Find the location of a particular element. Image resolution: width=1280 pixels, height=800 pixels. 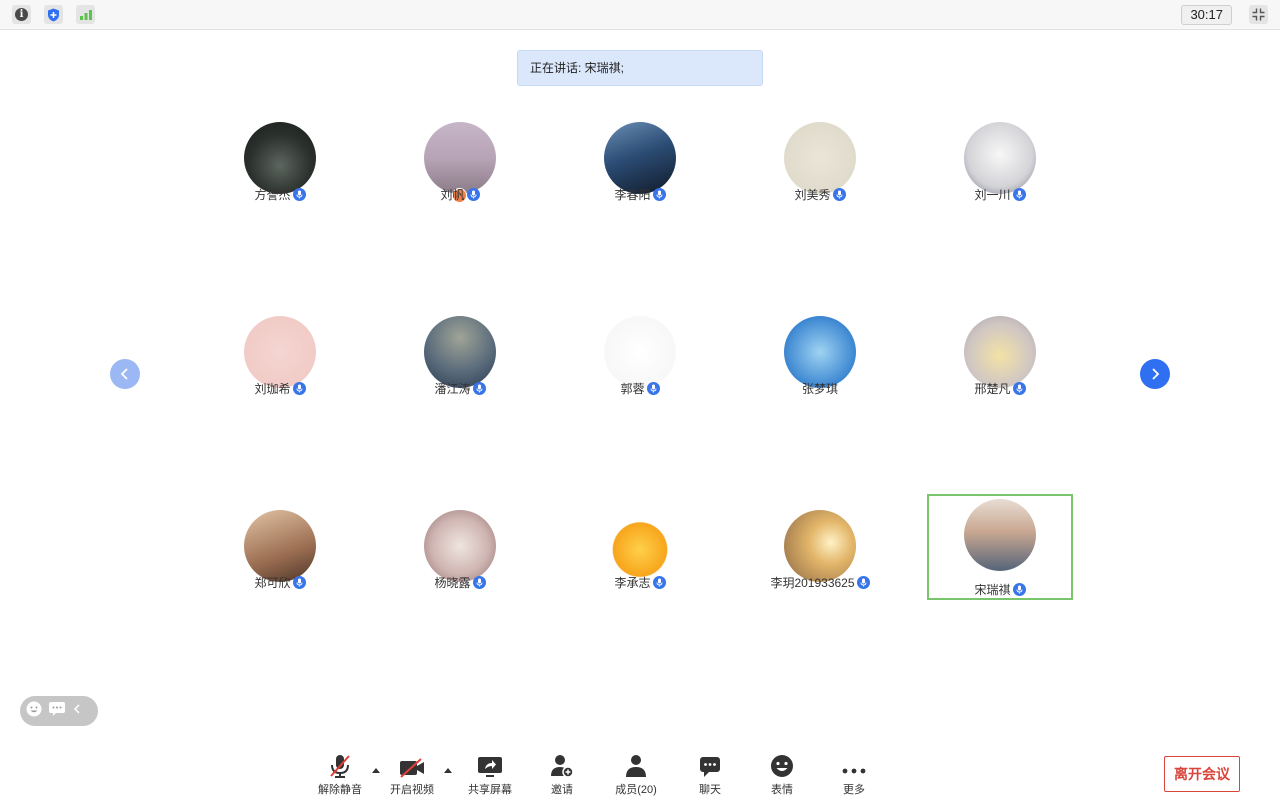

next-page-button is located at coordinates (1155, 374).